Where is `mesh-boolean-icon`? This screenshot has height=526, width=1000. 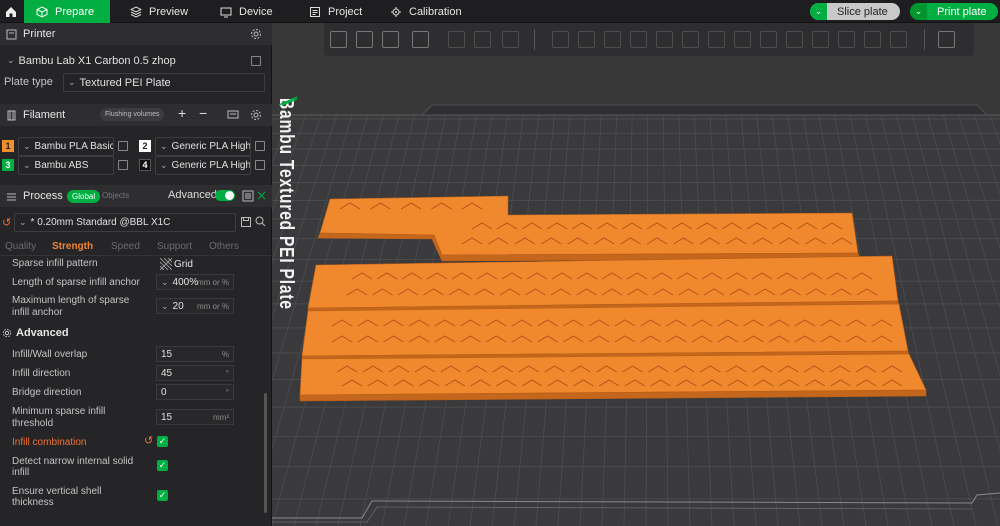 mesh-boolean-icon is located at coordinates (690, 39).